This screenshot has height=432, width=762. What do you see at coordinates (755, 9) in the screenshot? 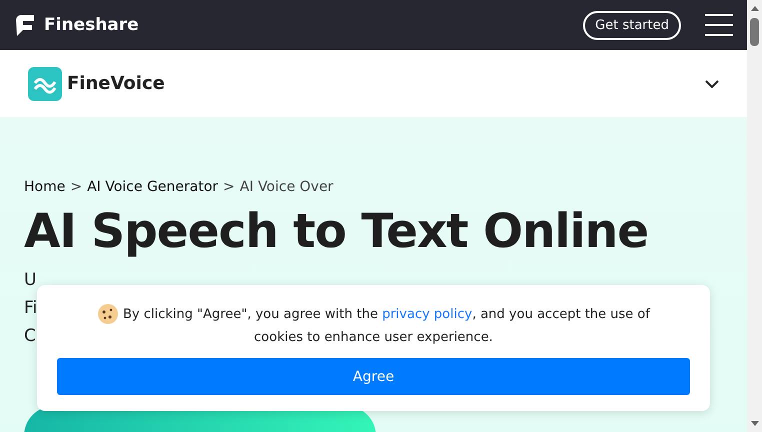
I see `scroll-up-icon` at bounding box center [755, 9].